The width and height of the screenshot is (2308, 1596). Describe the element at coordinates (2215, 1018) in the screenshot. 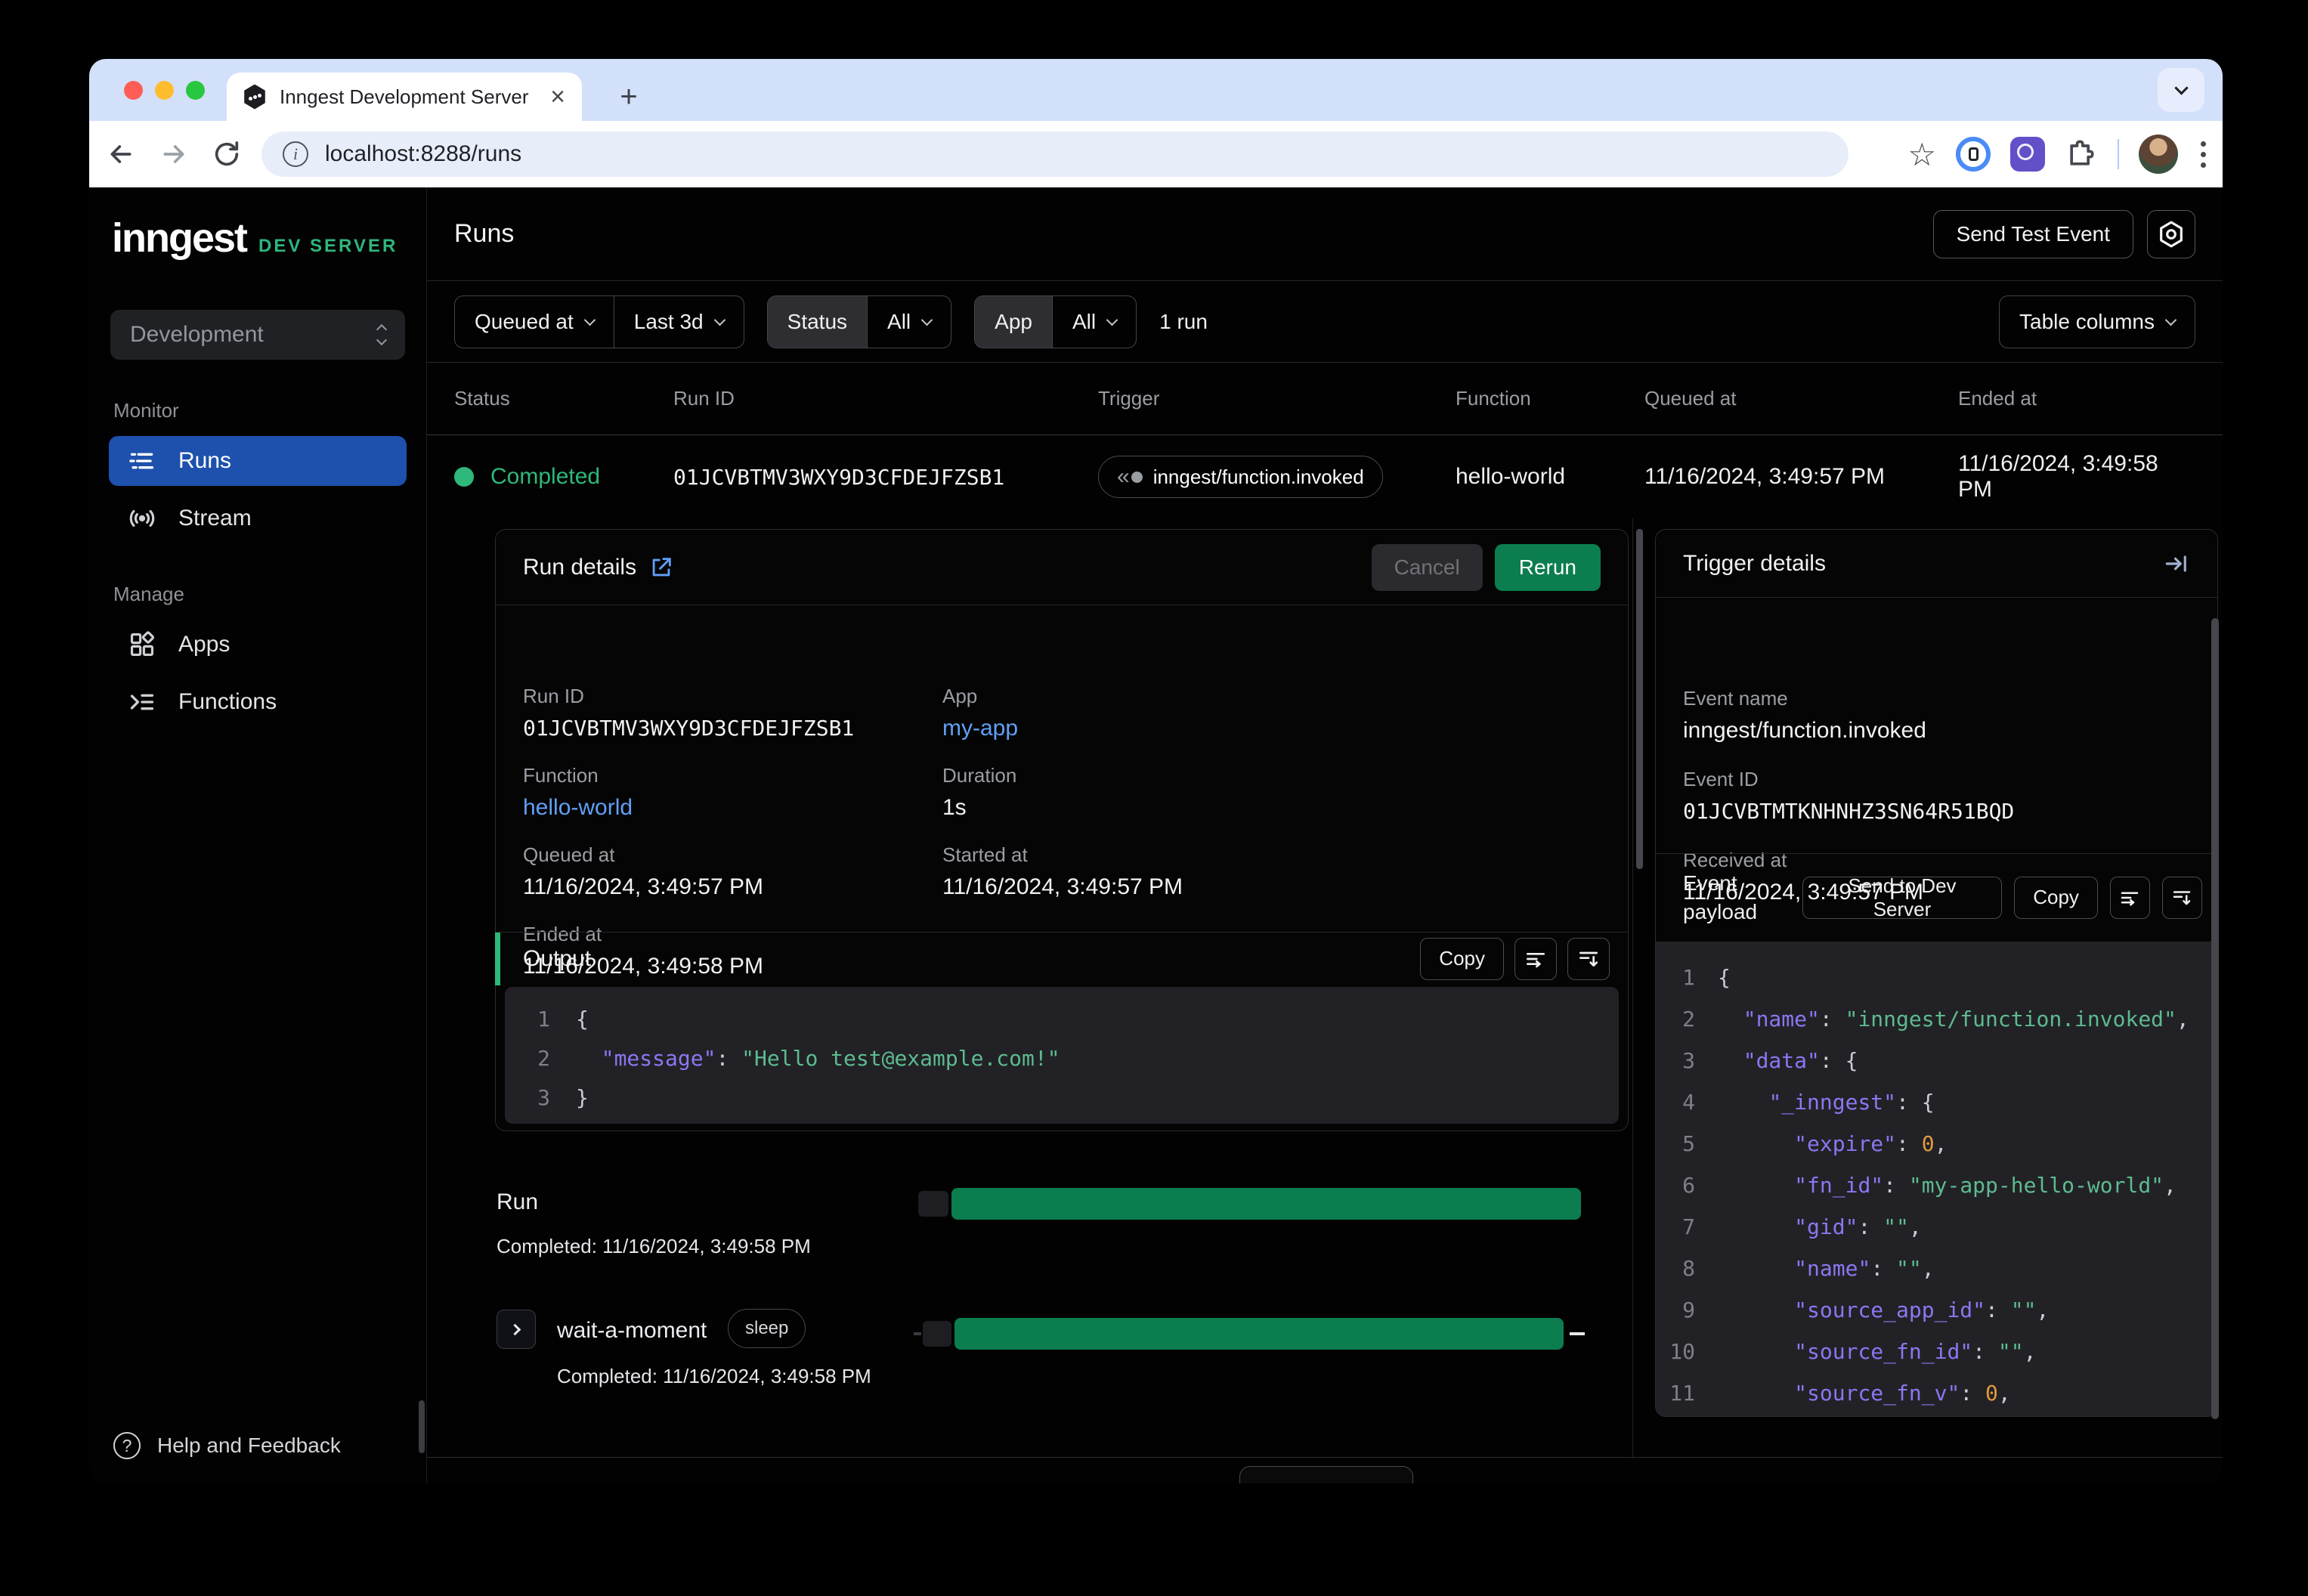

I see `page-scrollbar` at that location.